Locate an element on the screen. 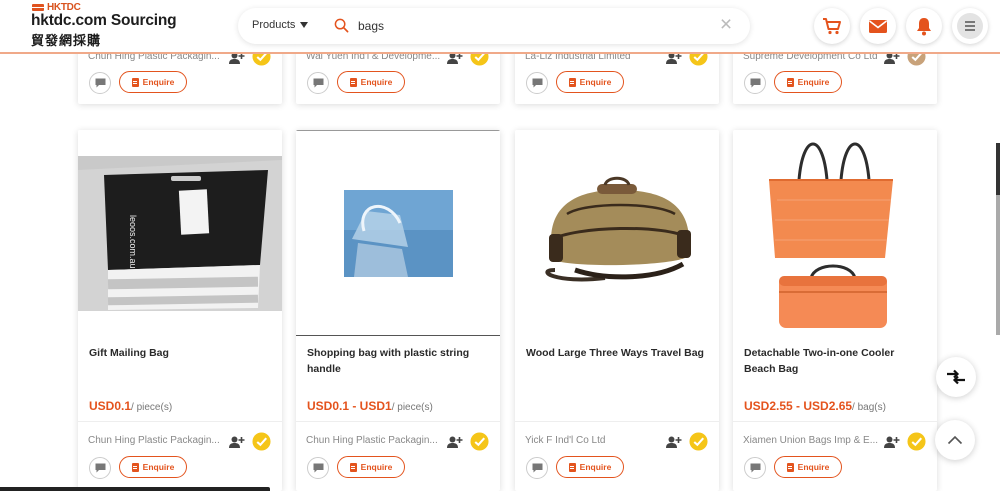 The image size is (1000, 491). product-title: Wood Large Three Ways Travel Bag is located at coordinates (618, 353).